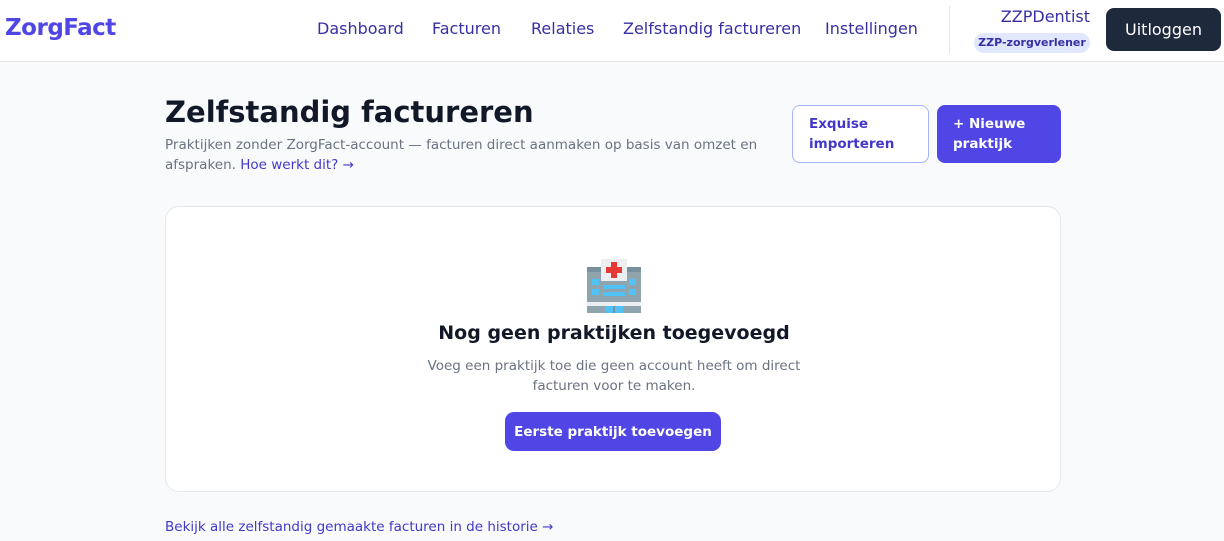 The width and height of the screenshot is (1224, 541). What do you see at coordinates (860, 134) in the screenshot?
I see `import-button: Exquise importeren` at bounding box center [860, 134].